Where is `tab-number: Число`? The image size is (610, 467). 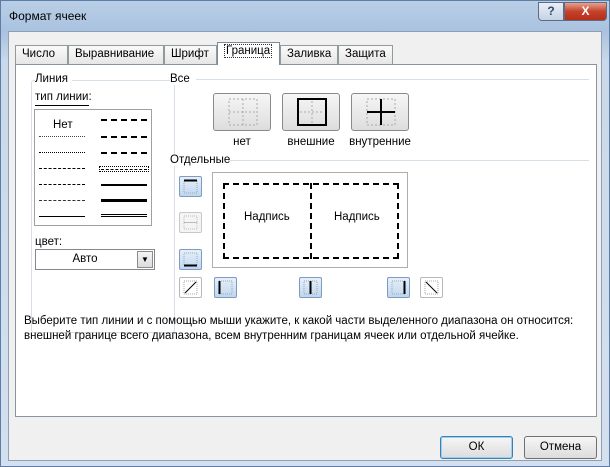
tab-number: Число is located at coordinates (41, 54).